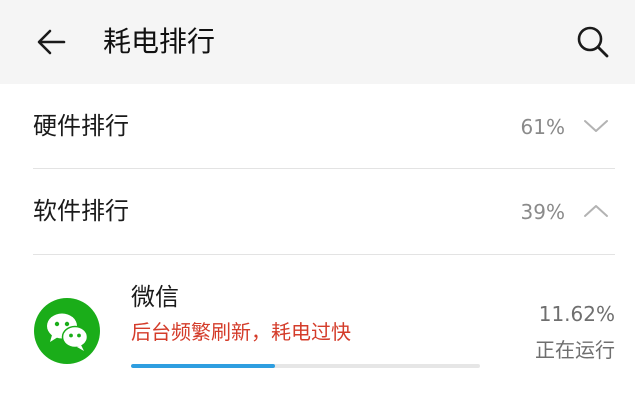 The image size is (635, 403). I want to click on app-name: 微信, so click(155, 297).